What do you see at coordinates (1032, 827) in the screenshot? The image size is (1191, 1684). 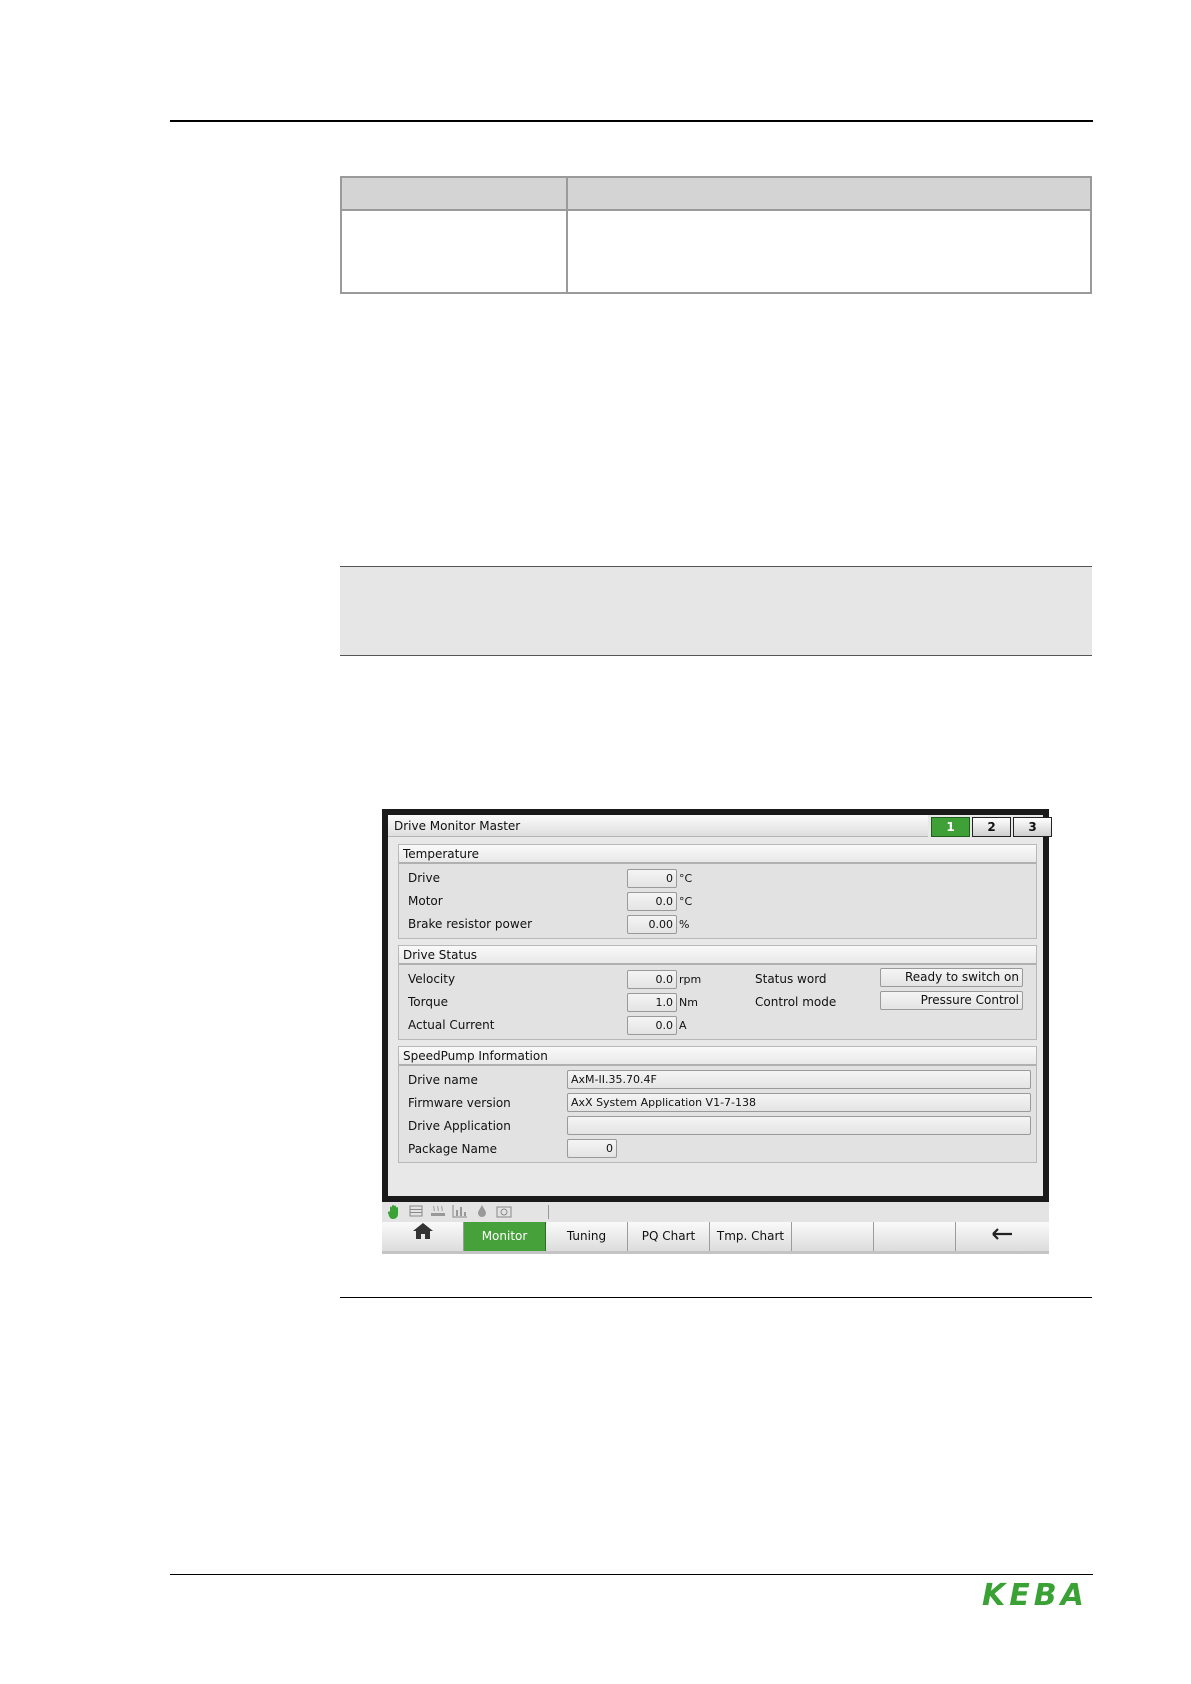 I see `page-button-3: 3` at bounding box center [1032, 827].